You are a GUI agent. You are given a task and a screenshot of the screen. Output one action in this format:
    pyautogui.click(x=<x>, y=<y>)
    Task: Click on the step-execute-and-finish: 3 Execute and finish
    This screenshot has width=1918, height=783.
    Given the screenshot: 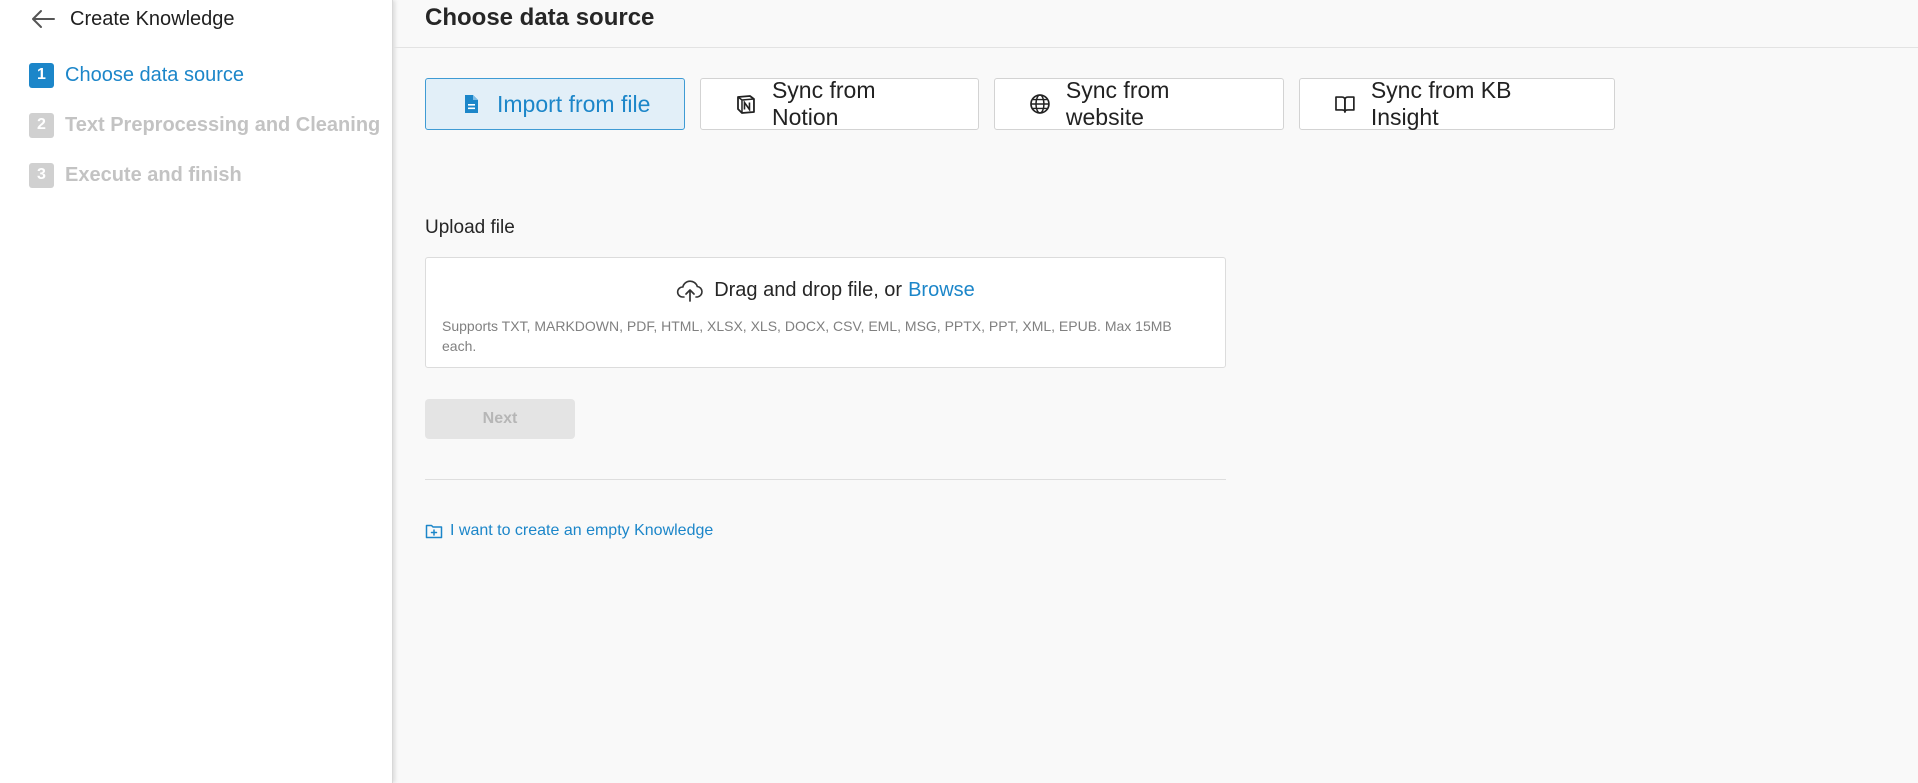 What is the action you would take?
    pyautogui.click(x=204, y=175)
    